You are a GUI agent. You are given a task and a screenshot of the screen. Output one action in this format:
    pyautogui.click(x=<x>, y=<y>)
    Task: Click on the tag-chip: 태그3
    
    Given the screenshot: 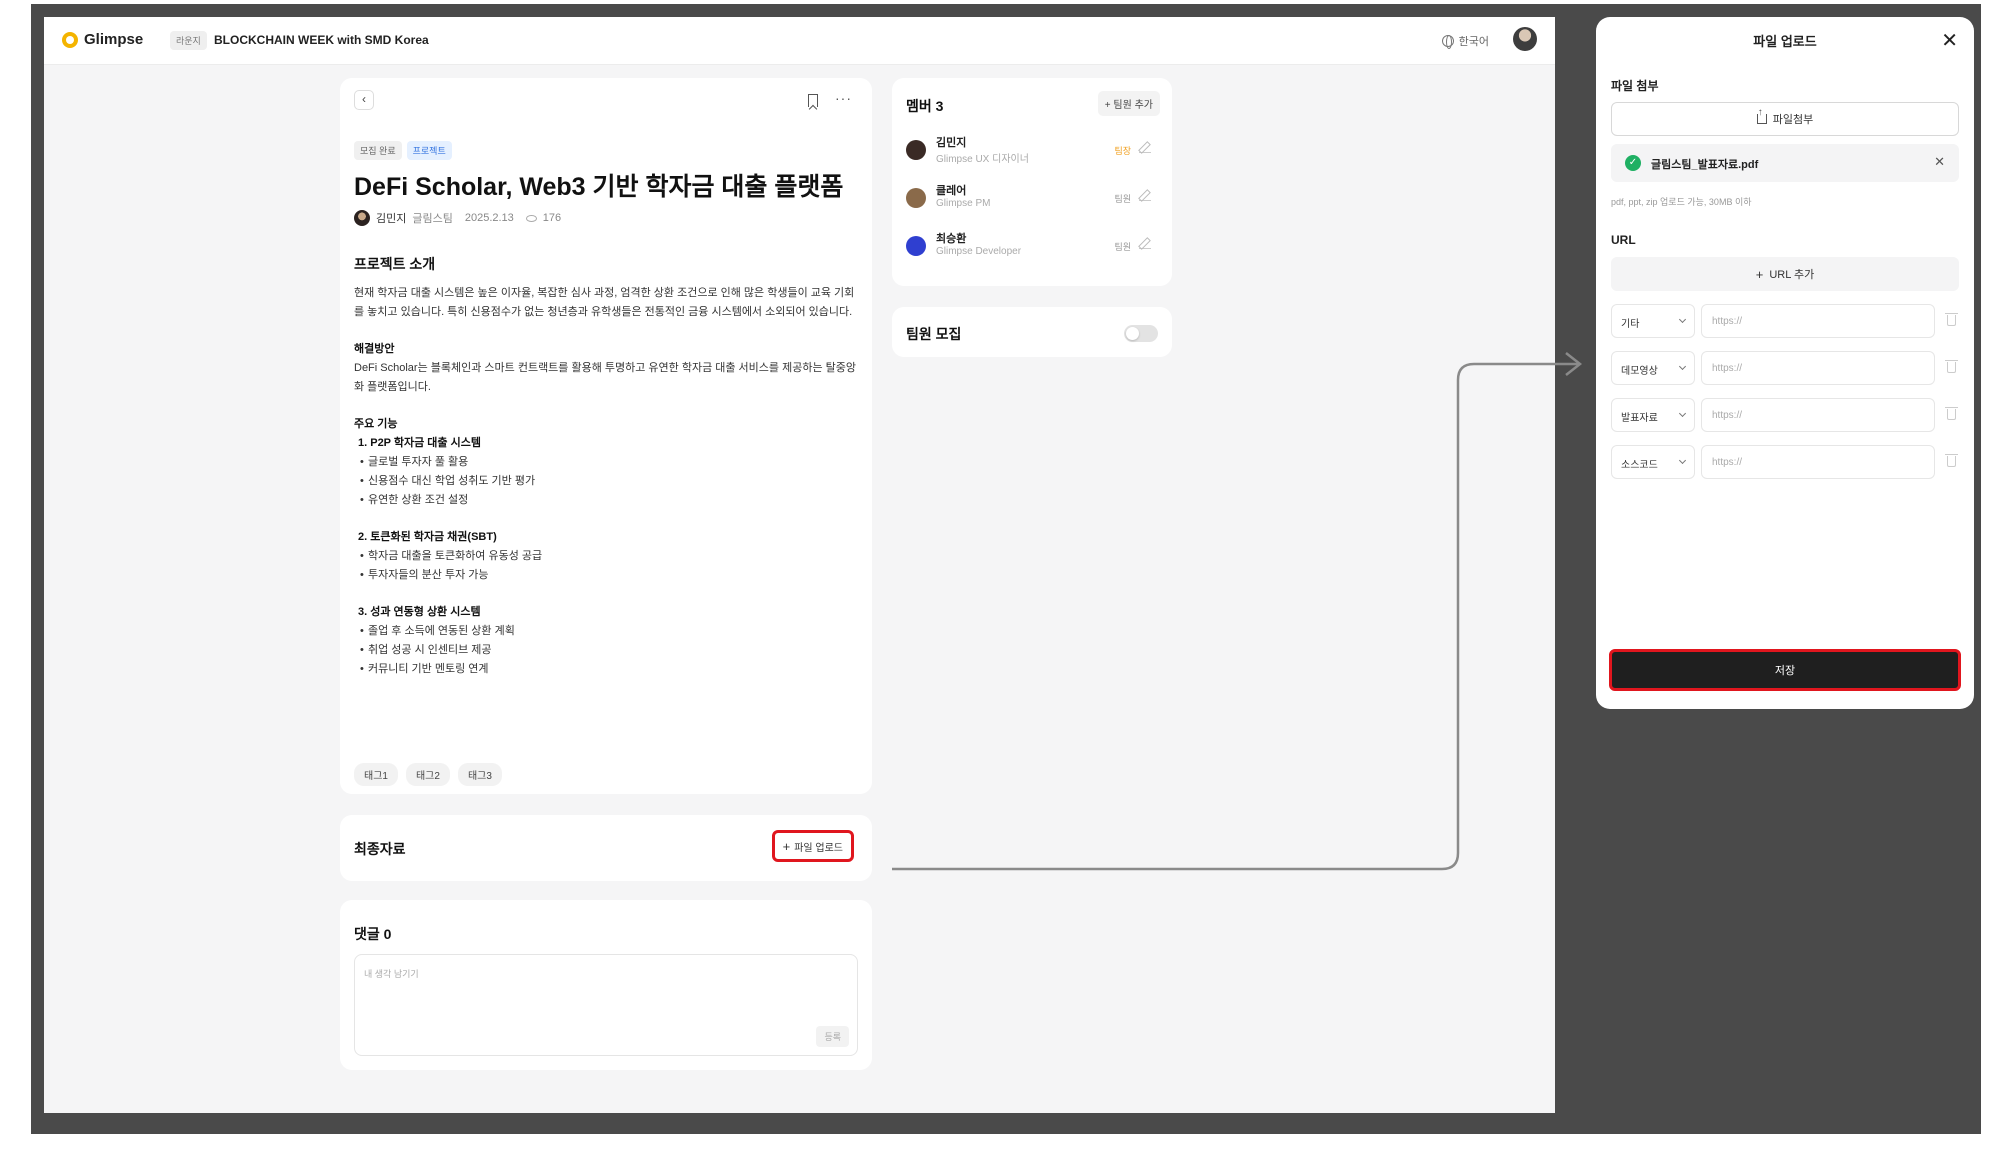 What is the action you would take?
    pyautogui.click(x=479, y=774)
    